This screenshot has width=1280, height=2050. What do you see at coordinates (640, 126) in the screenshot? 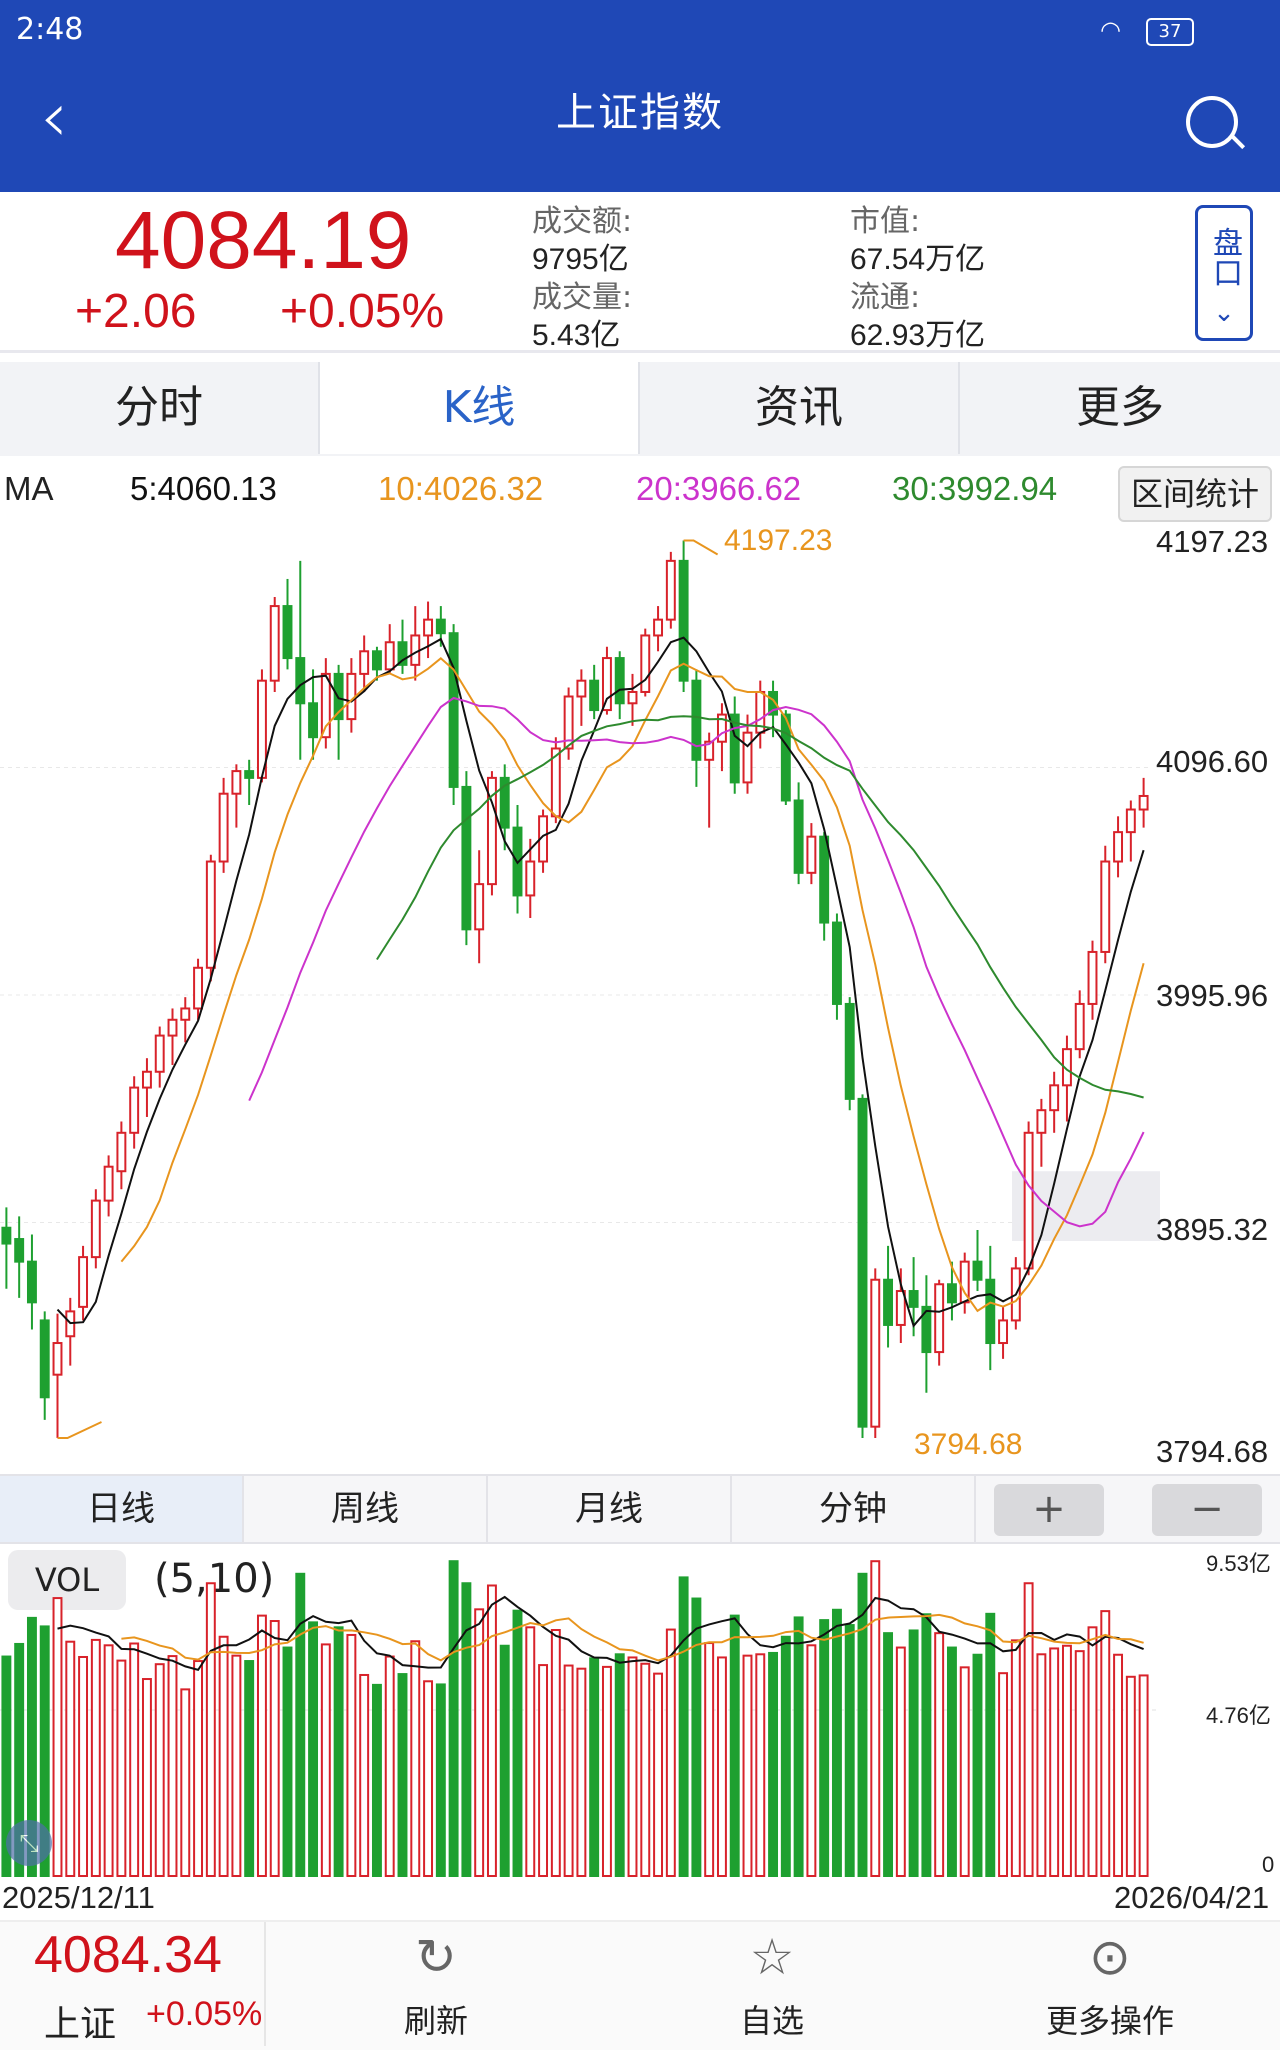
I see `nav-bar: ‹ 上证指数` at bounding box center [640, 126].